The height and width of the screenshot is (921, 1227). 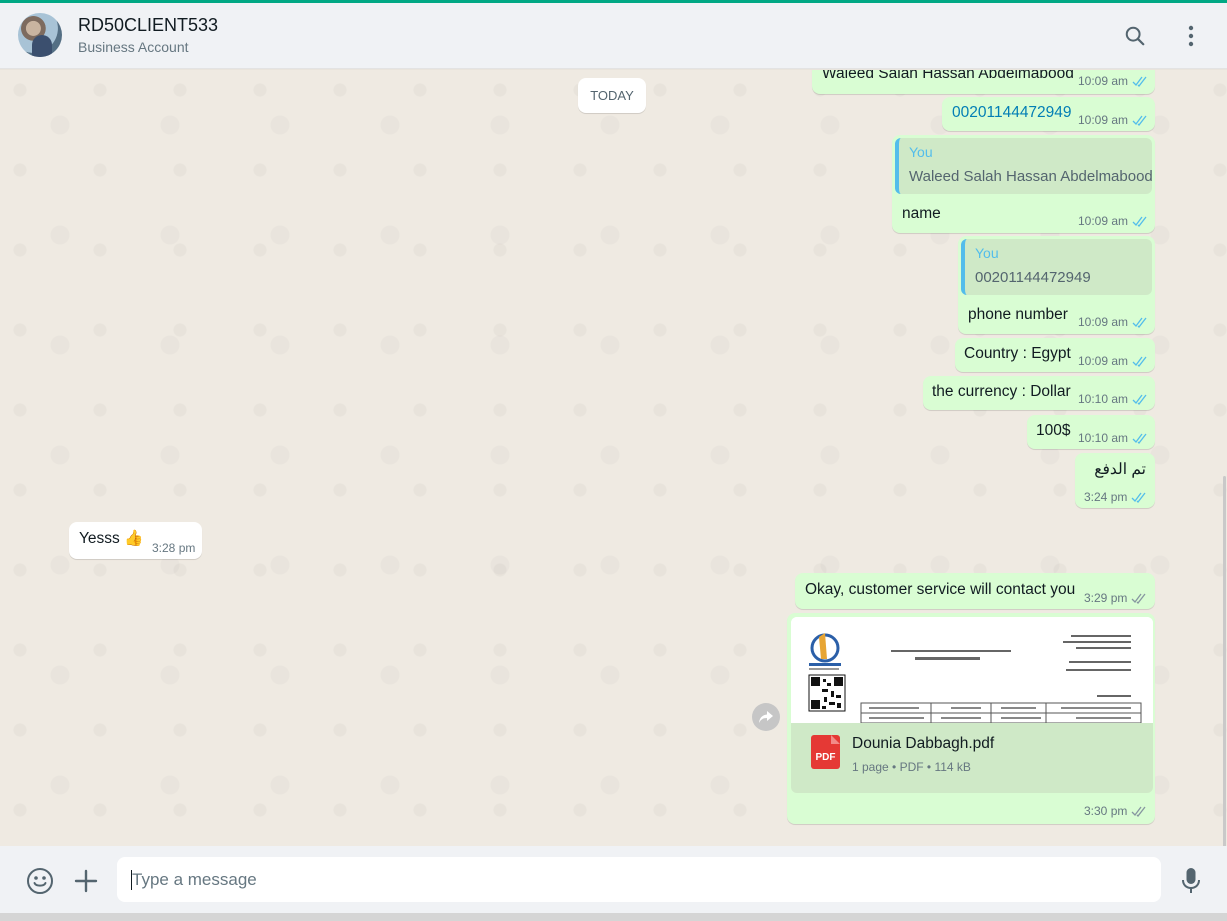 What do you see at coordinates (639, 879) in the screenshot?
I see `message-input` at bounding box center [639, 879].